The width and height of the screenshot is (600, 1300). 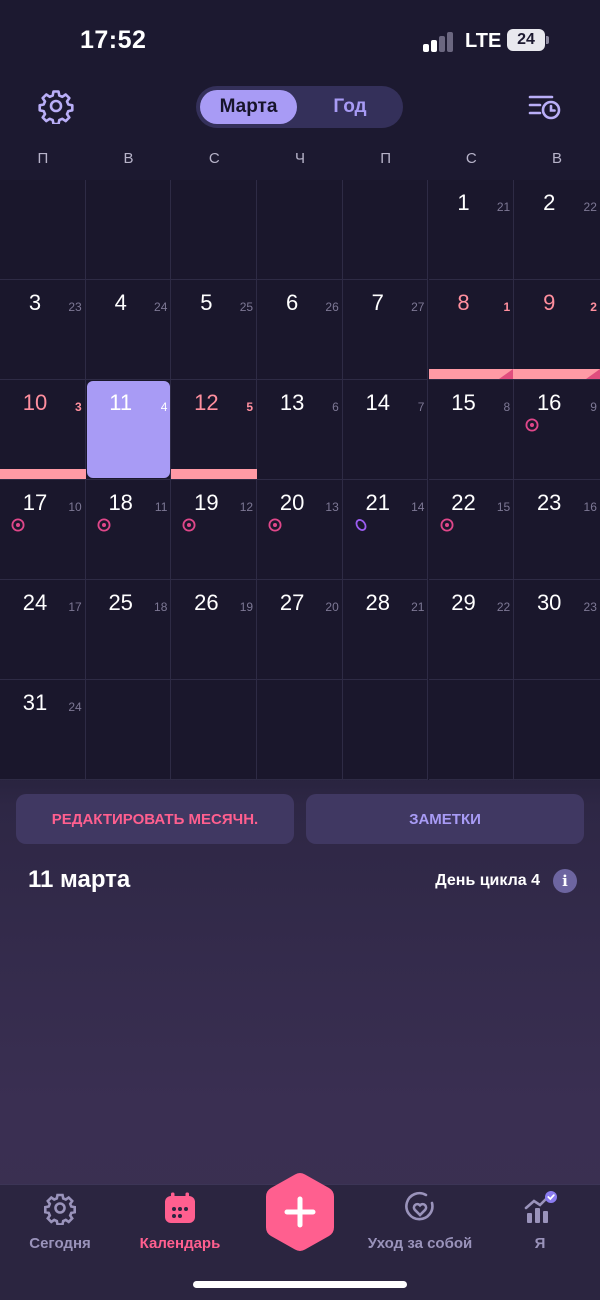 I want to click on tab-calendar: Календарь, so click(x=180, y=1226).